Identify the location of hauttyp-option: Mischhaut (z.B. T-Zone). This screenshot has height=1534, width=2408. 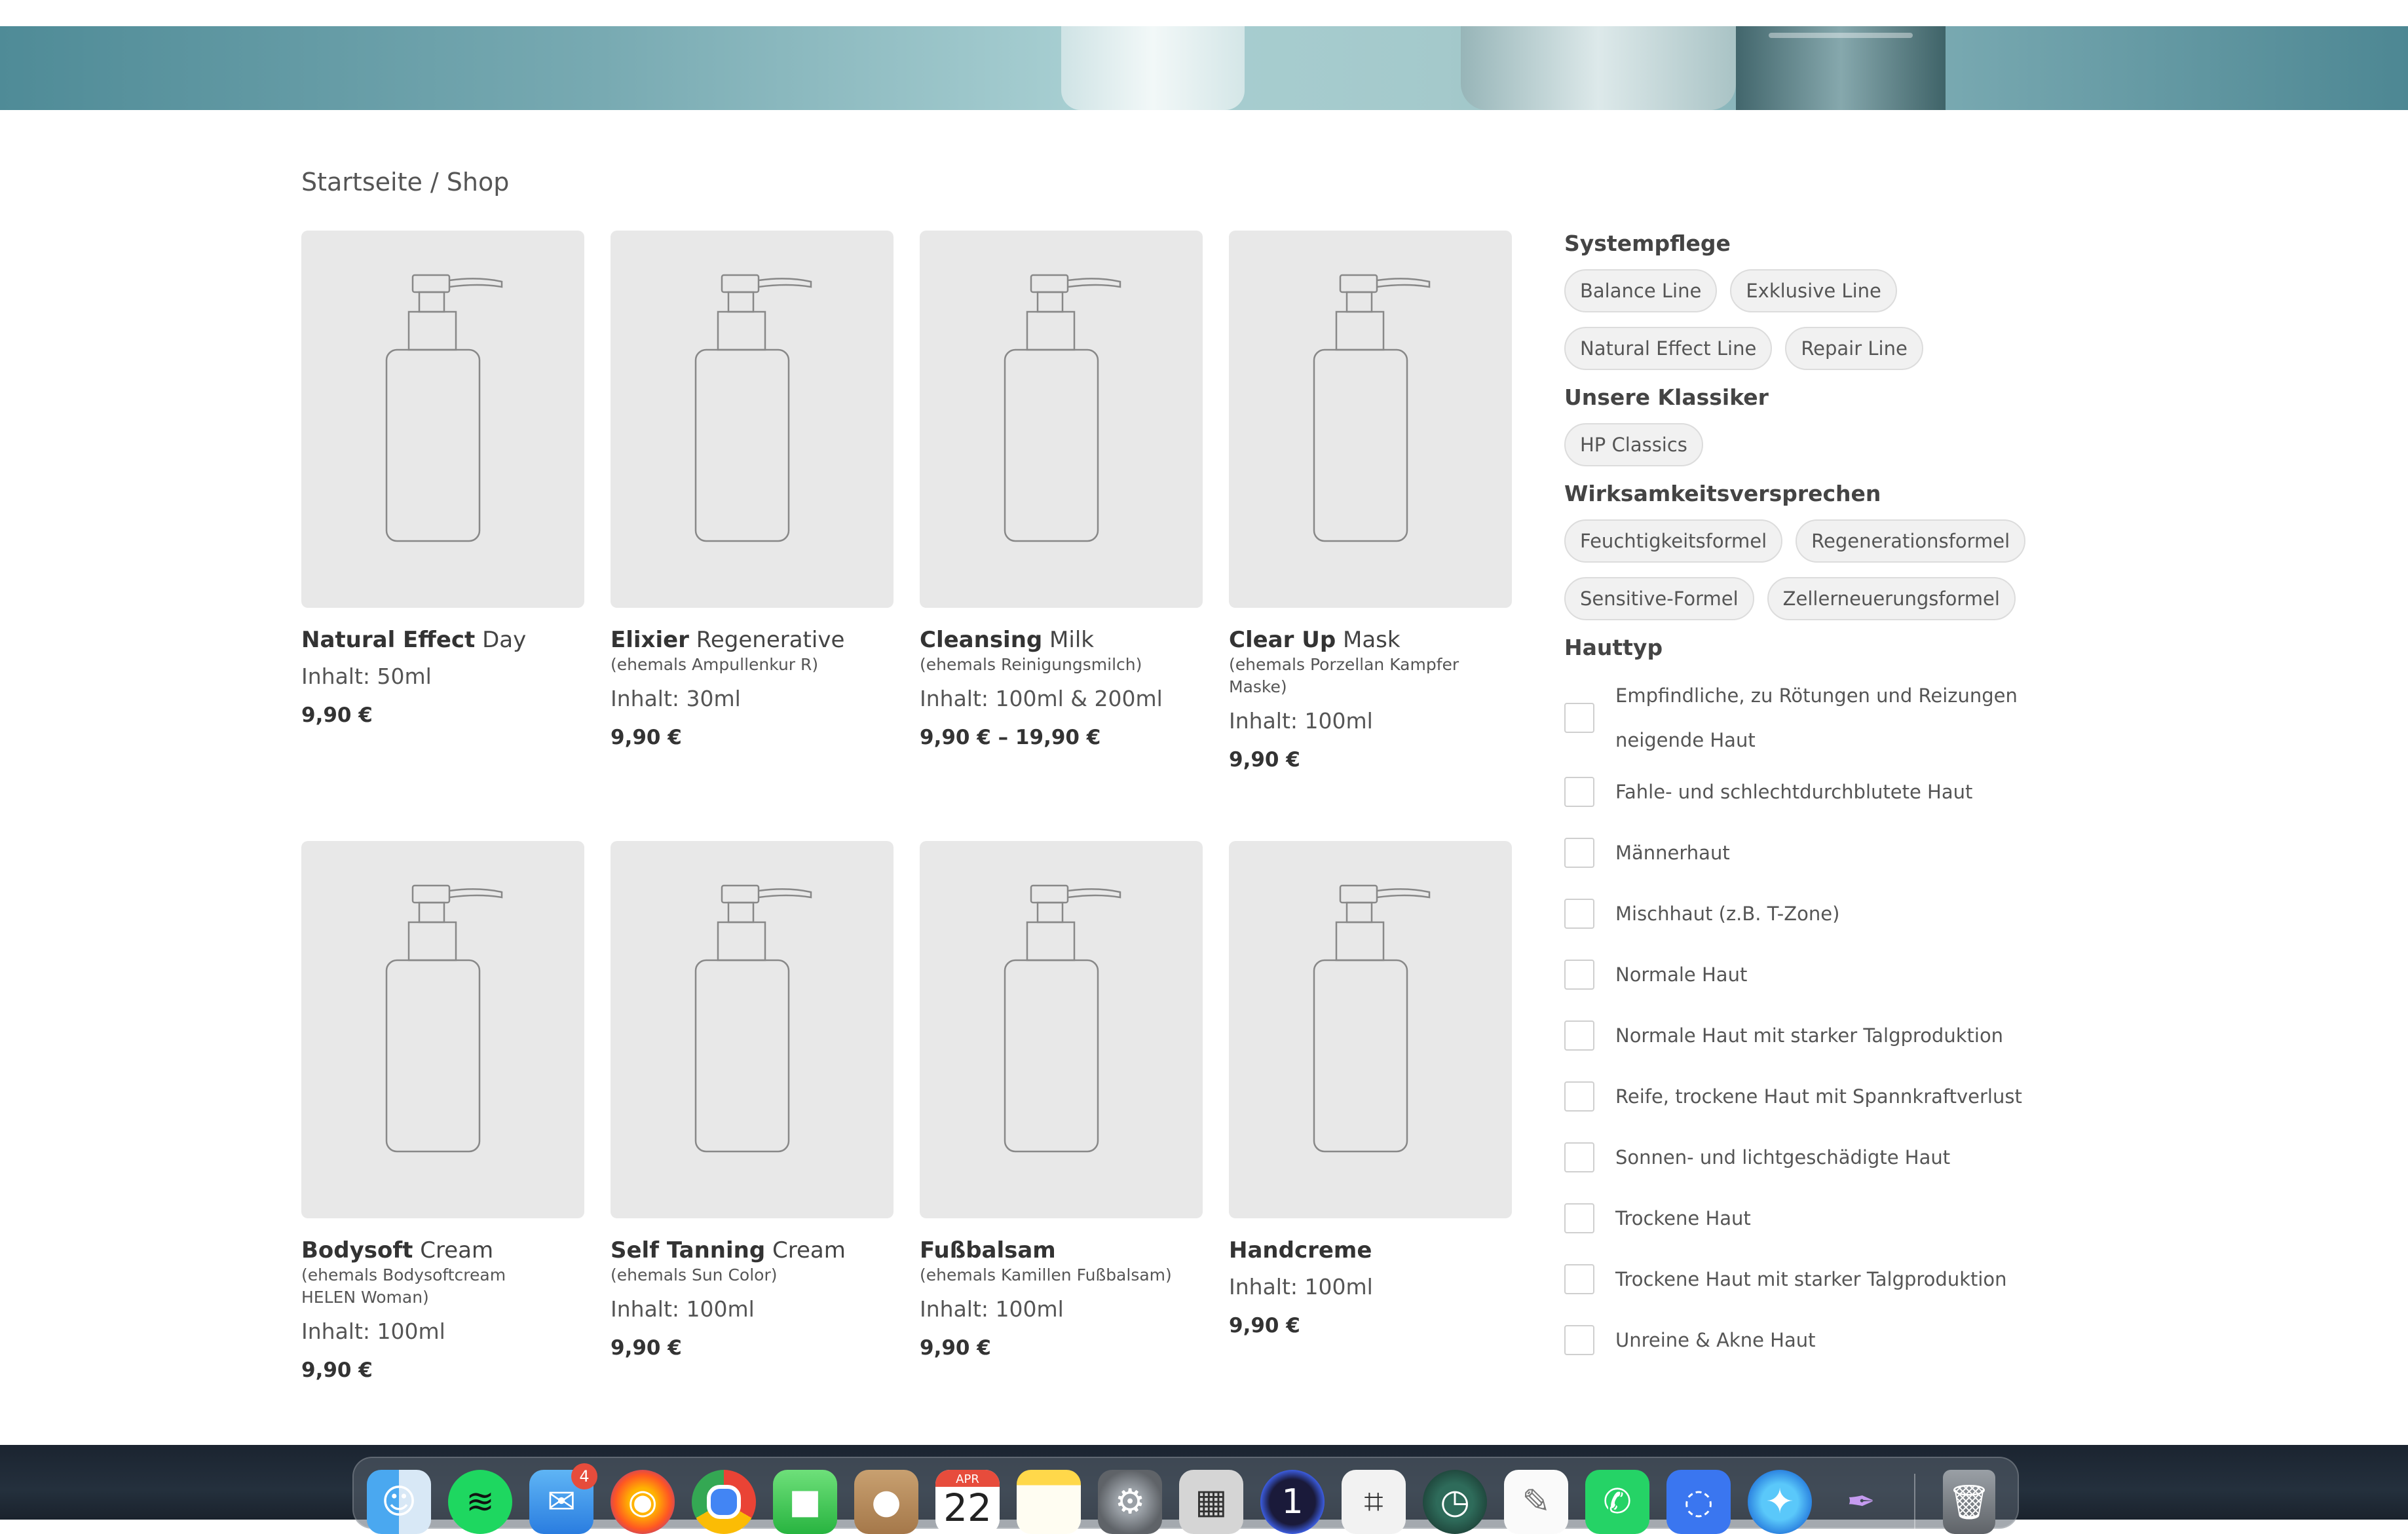
(1813, 914).